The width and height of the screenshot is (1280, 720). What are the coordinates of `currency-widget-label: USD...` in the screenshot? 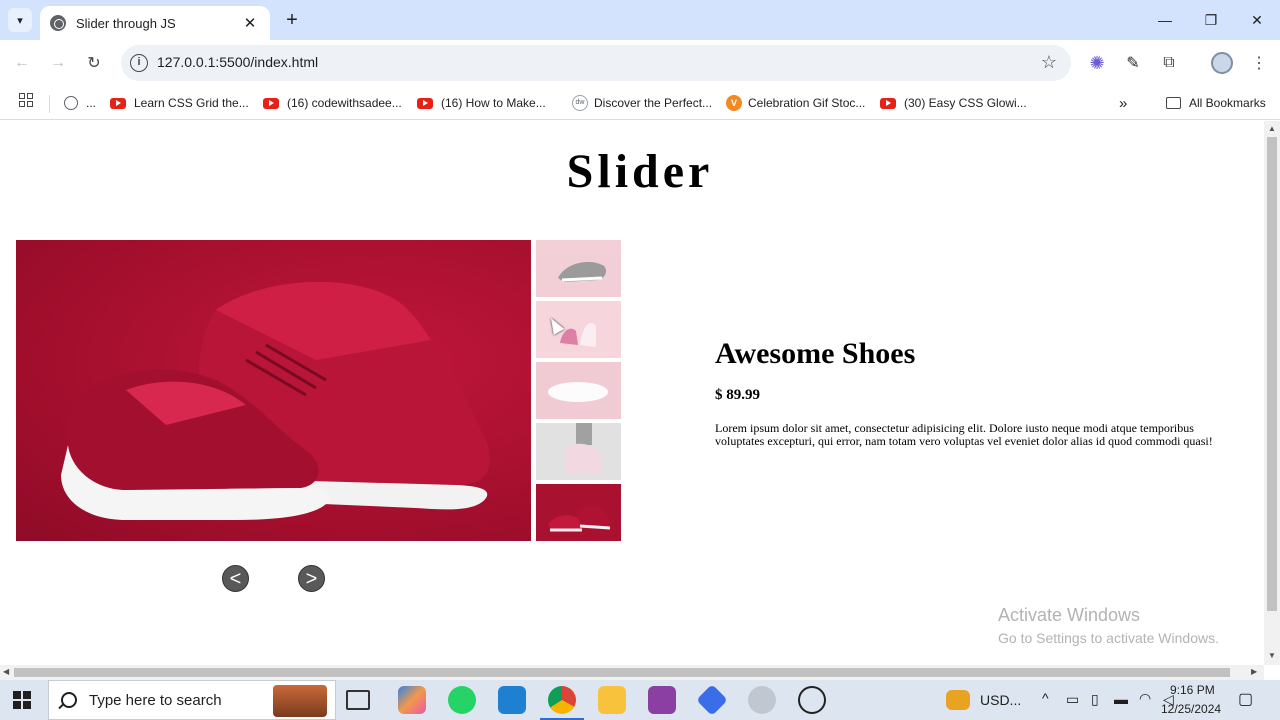 It's located at (1000, 700).